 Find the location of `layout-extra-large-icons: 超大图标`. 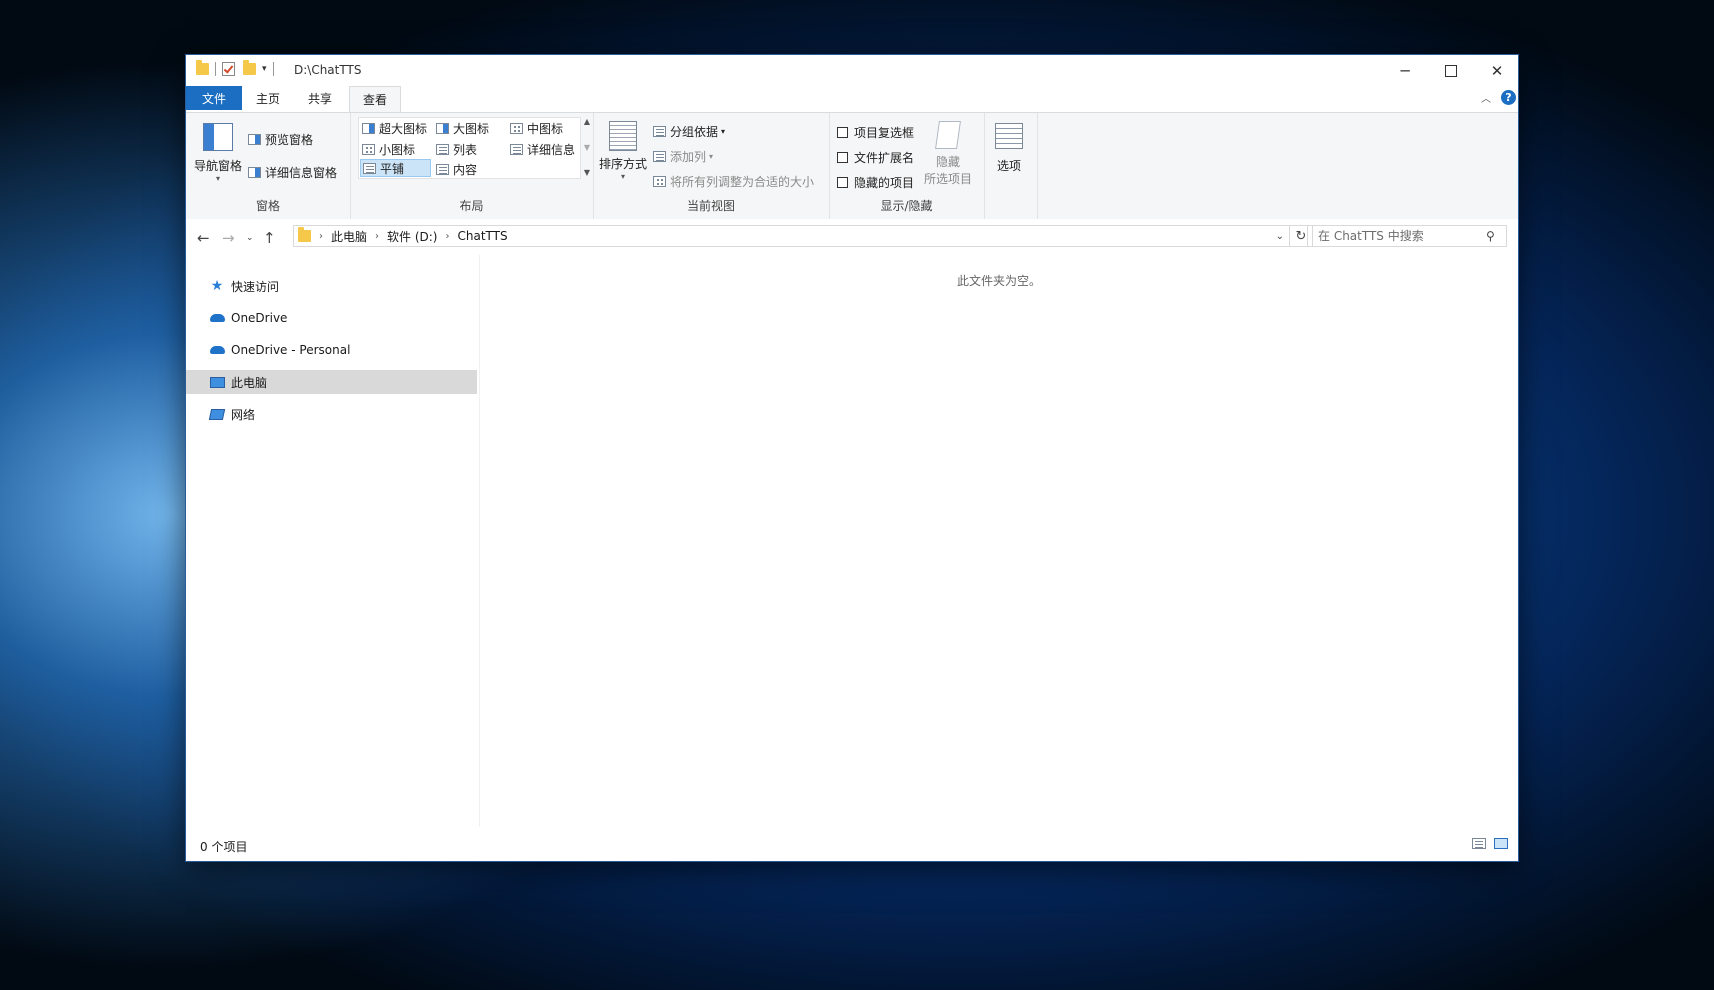

layout-extra-large-icons: 超大图标 is located at coordinates (394, 128).